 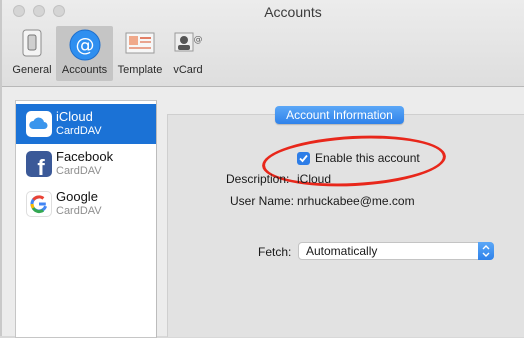 I want to click on google-icon, so click(x=39, y=204).